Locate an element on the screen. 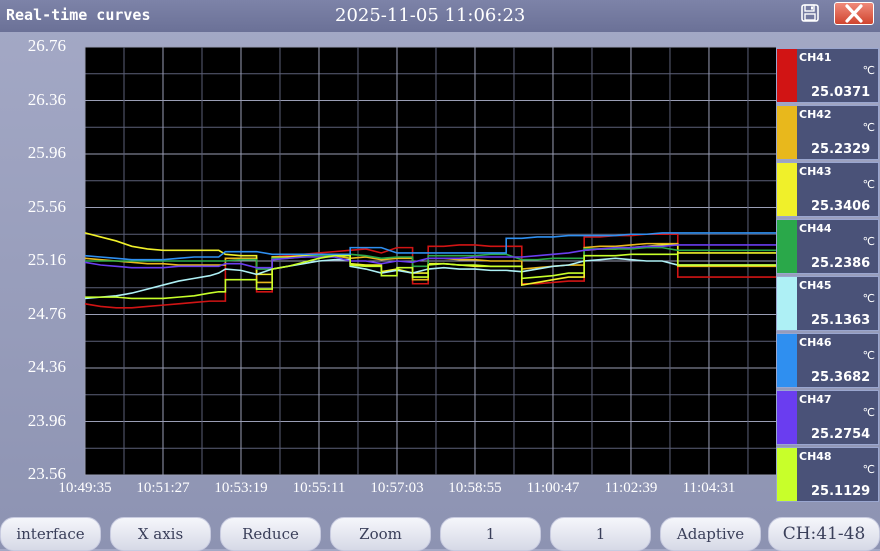 The width and height of the screenshot is (880, 551). legend-channel-name: CH48 is located at coordinates (815, 456).